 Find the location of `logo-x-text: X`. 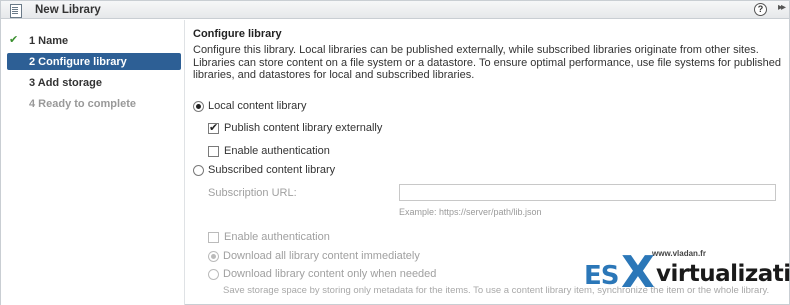

logo-x-text: X is located at coordinates (638, 272).